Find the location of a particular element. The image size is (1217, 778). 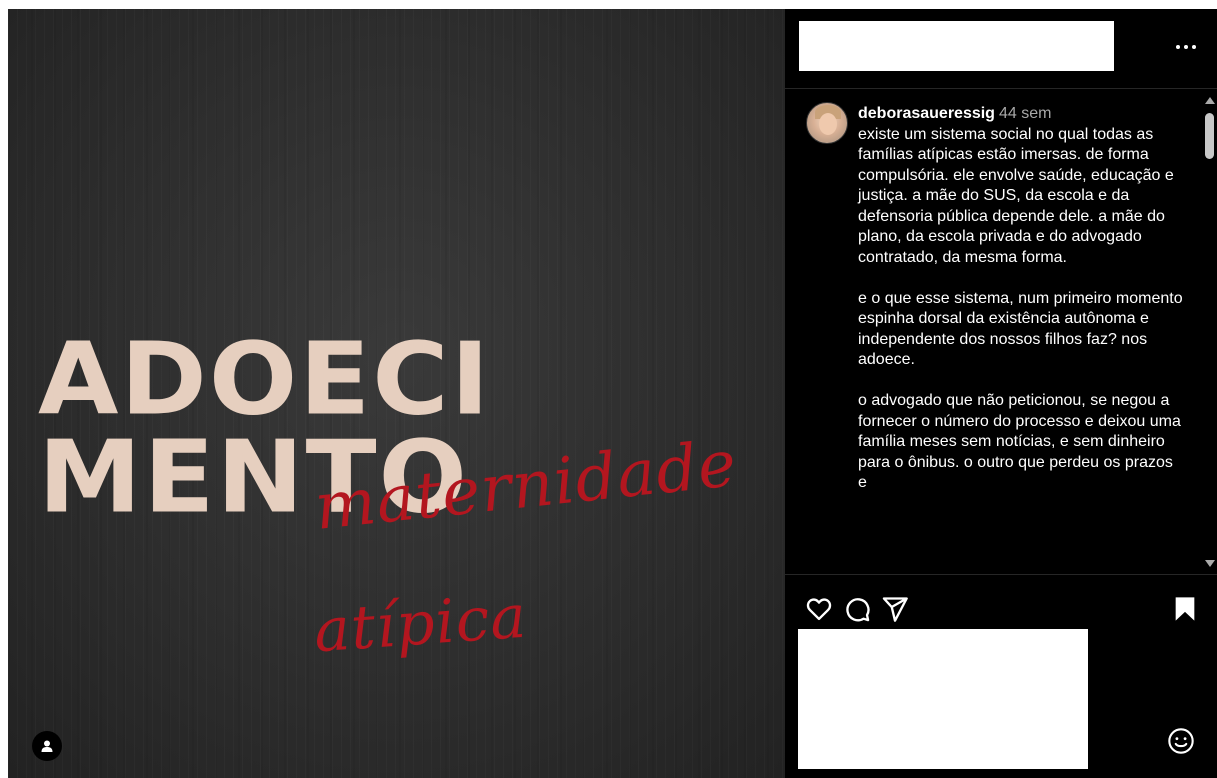

comment-bubble-icon is located at coordinates (858, 610).